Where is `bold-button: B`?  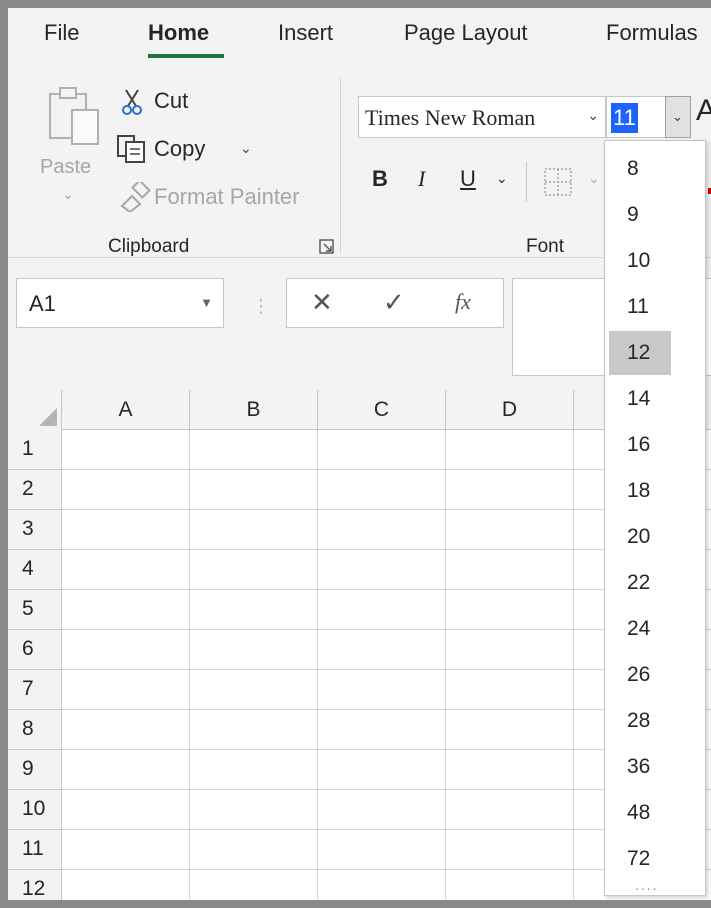
bold-button: B is located at coordinates (380, 179).